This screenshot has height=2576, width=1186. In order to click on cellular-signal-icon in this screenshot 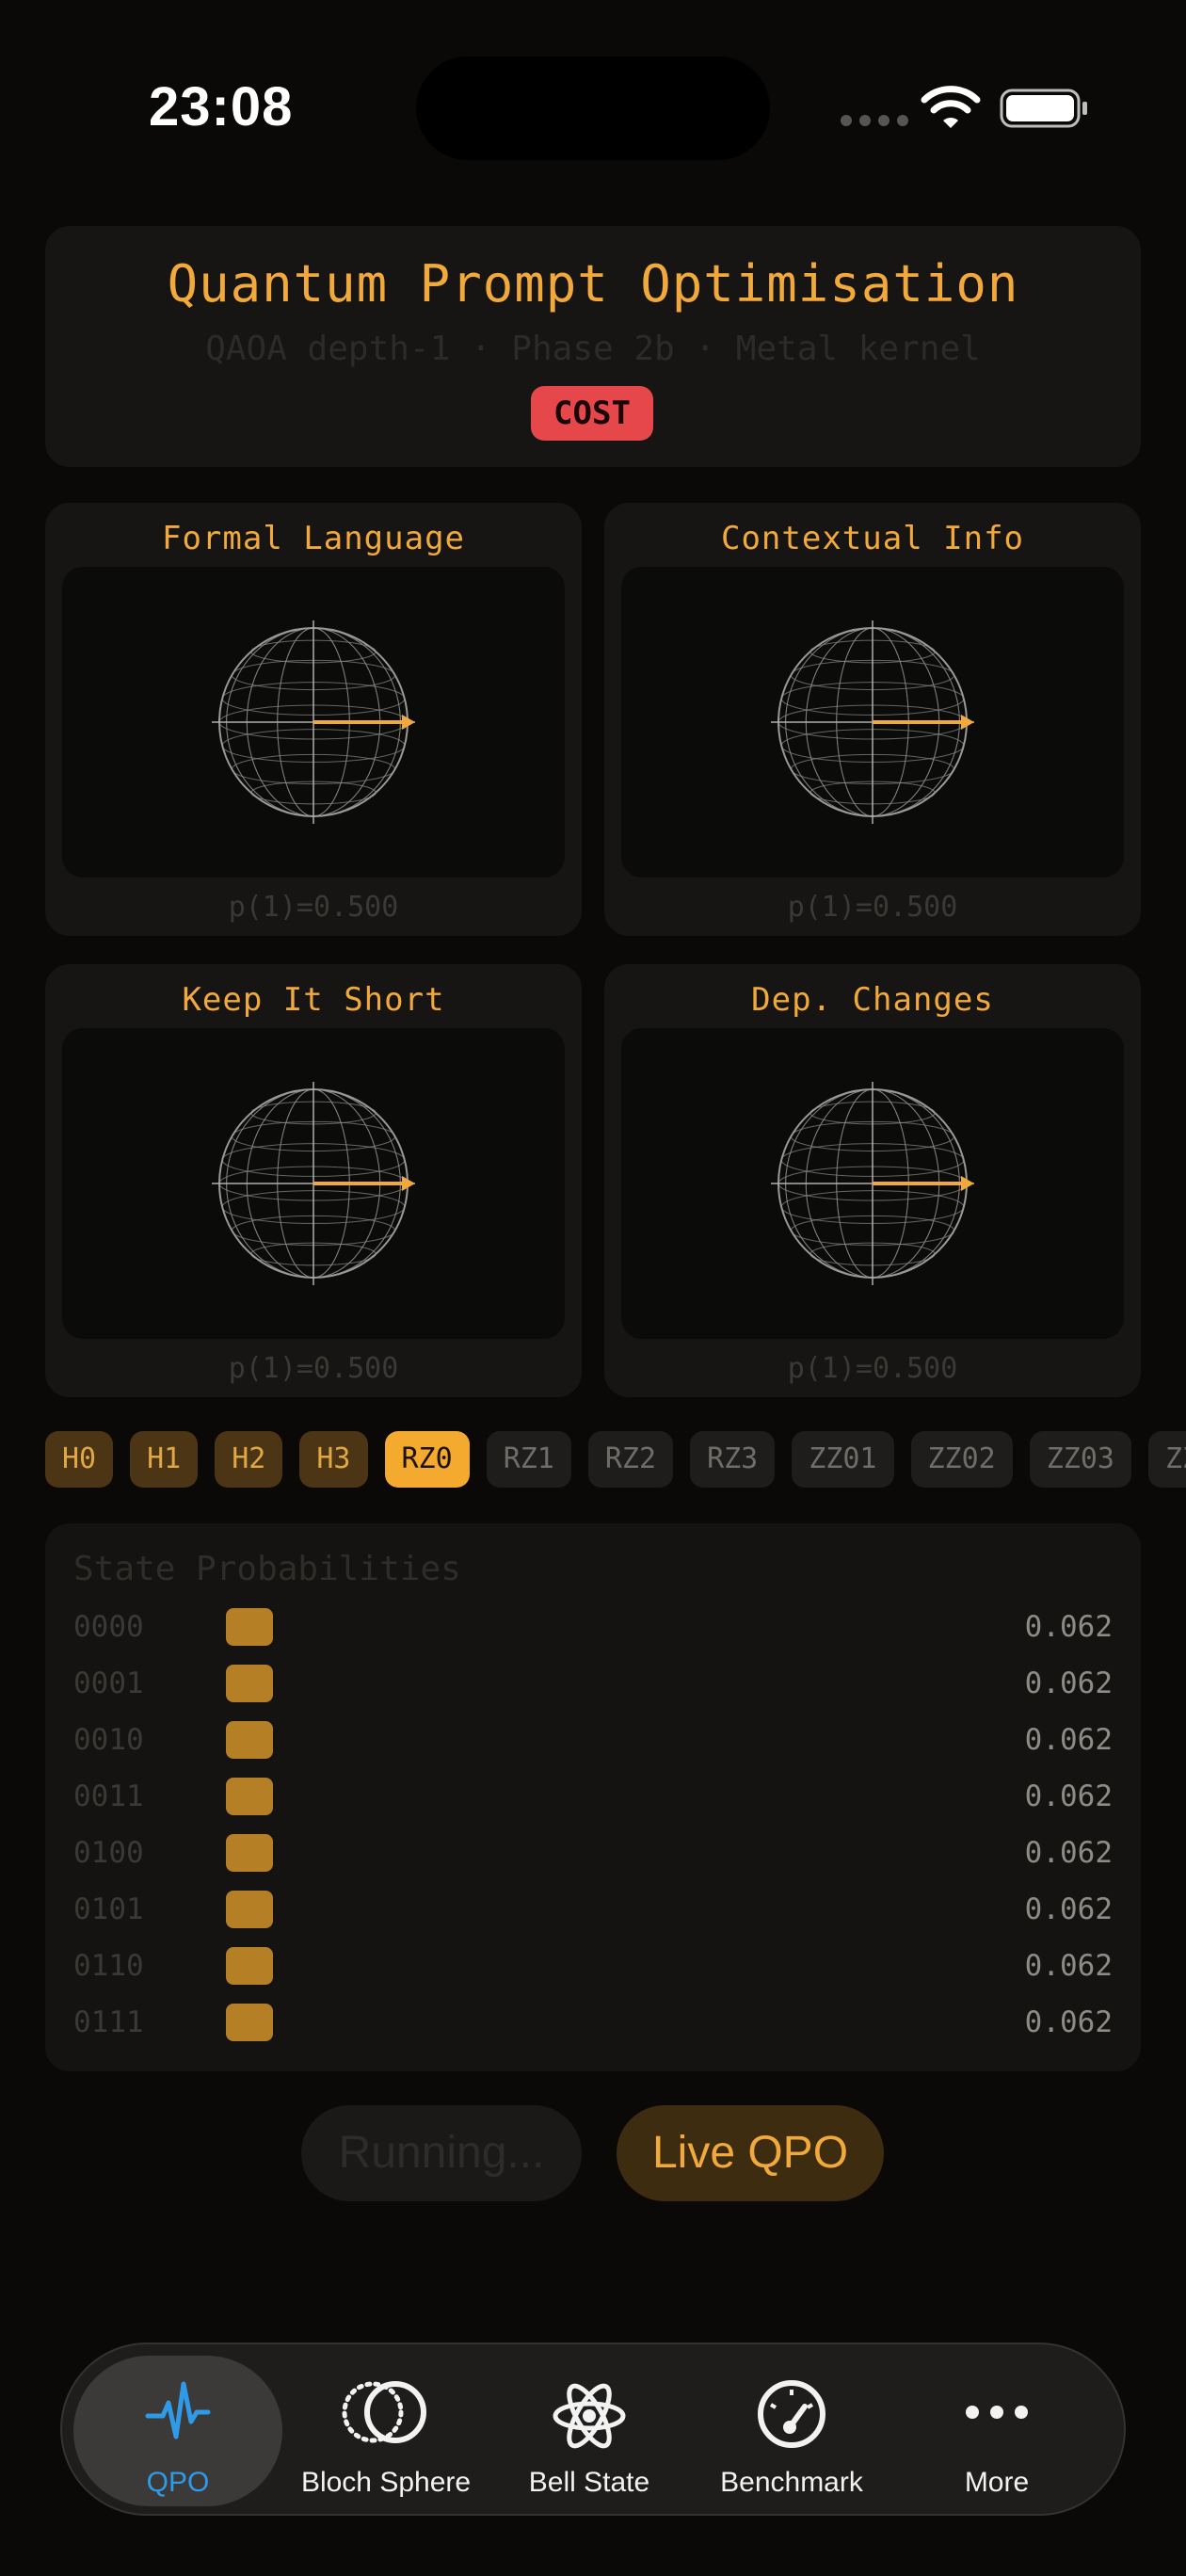, I will do `click(874, 120)`.